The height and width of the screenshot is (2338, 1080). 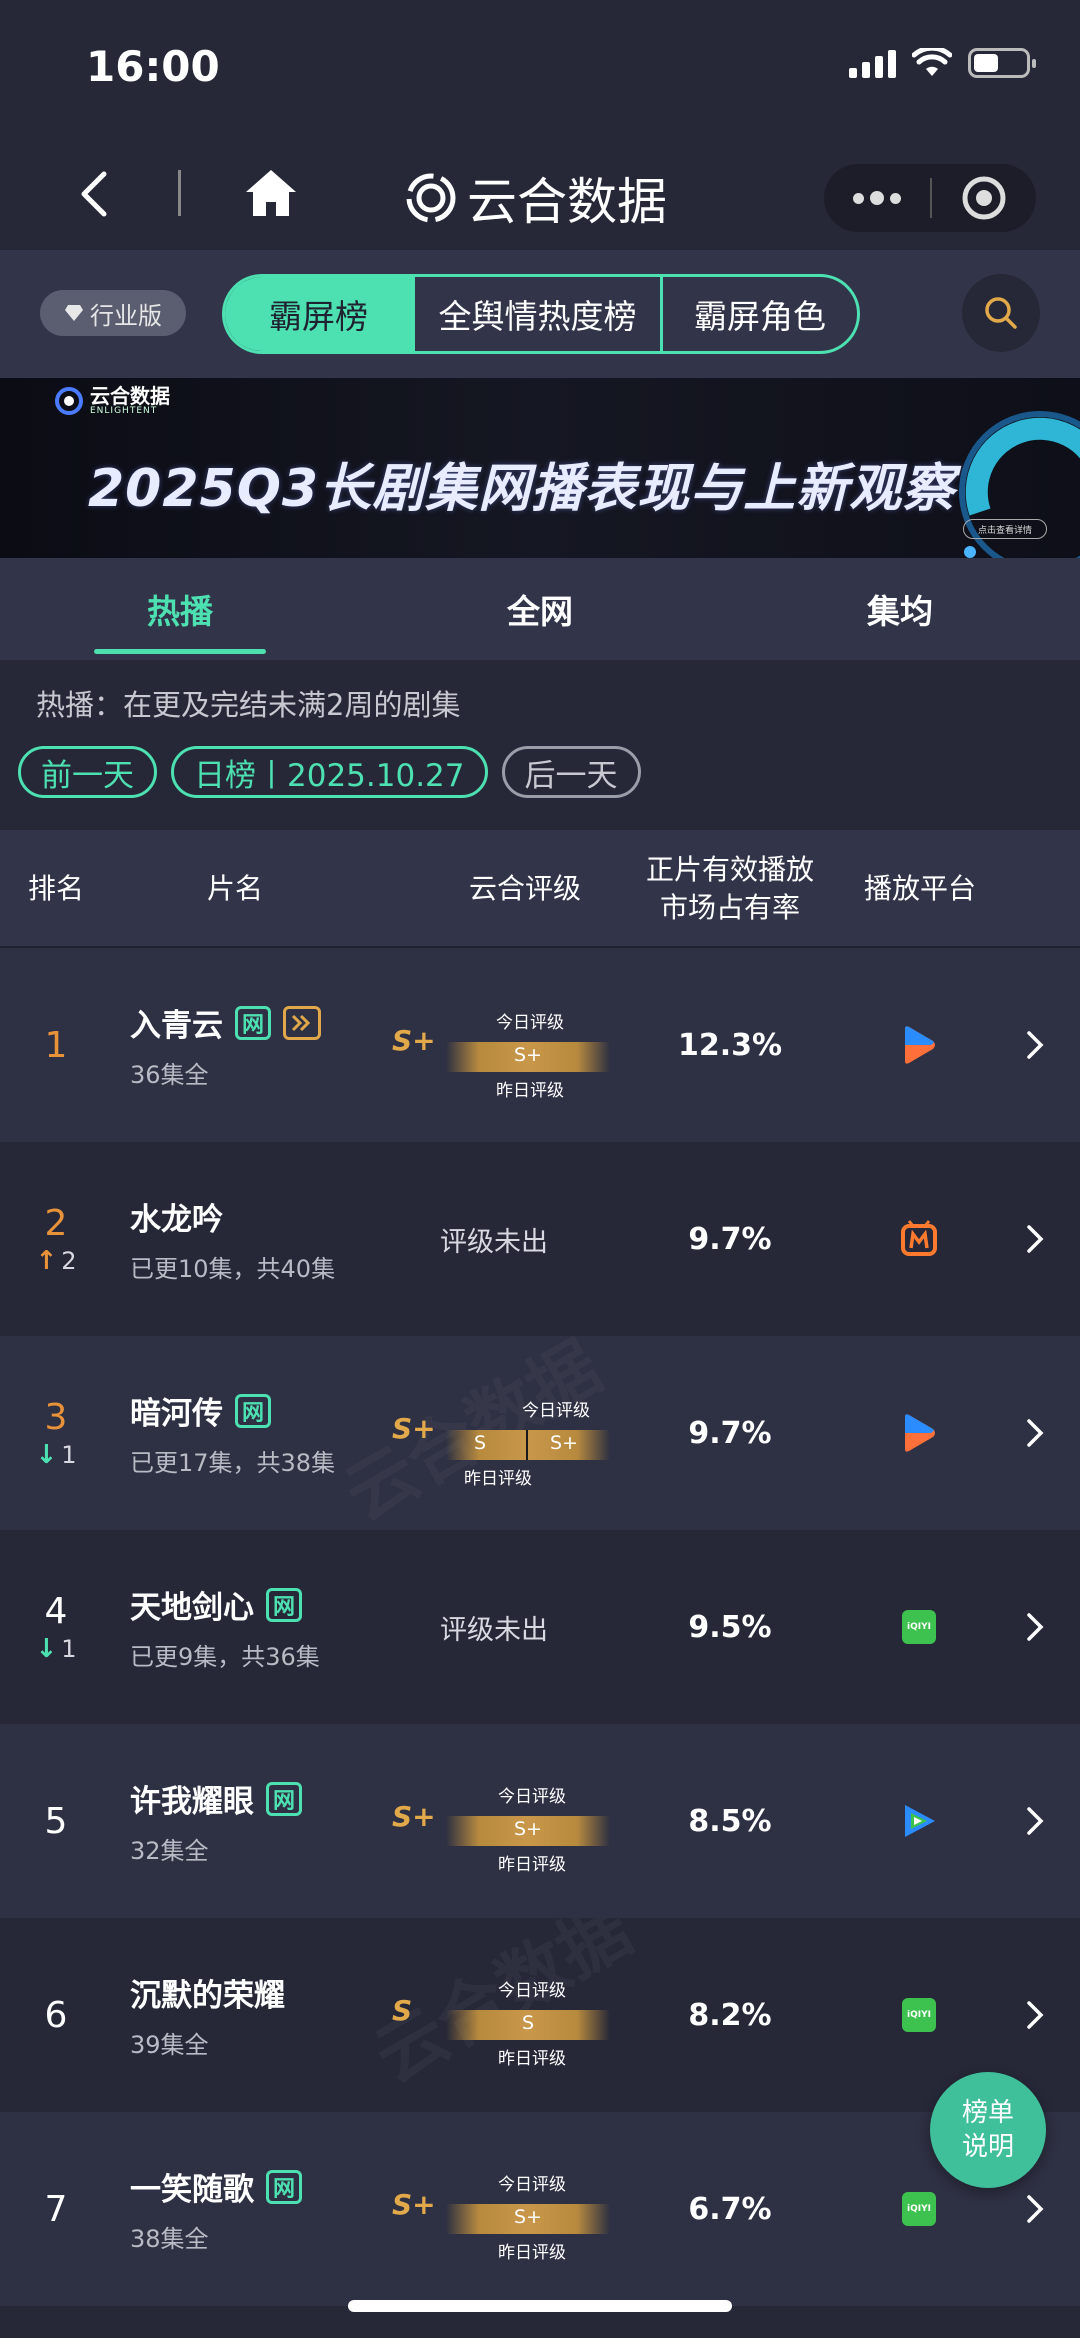 I want to click on episode-status: 39集全, so click(x=169, y=2045).